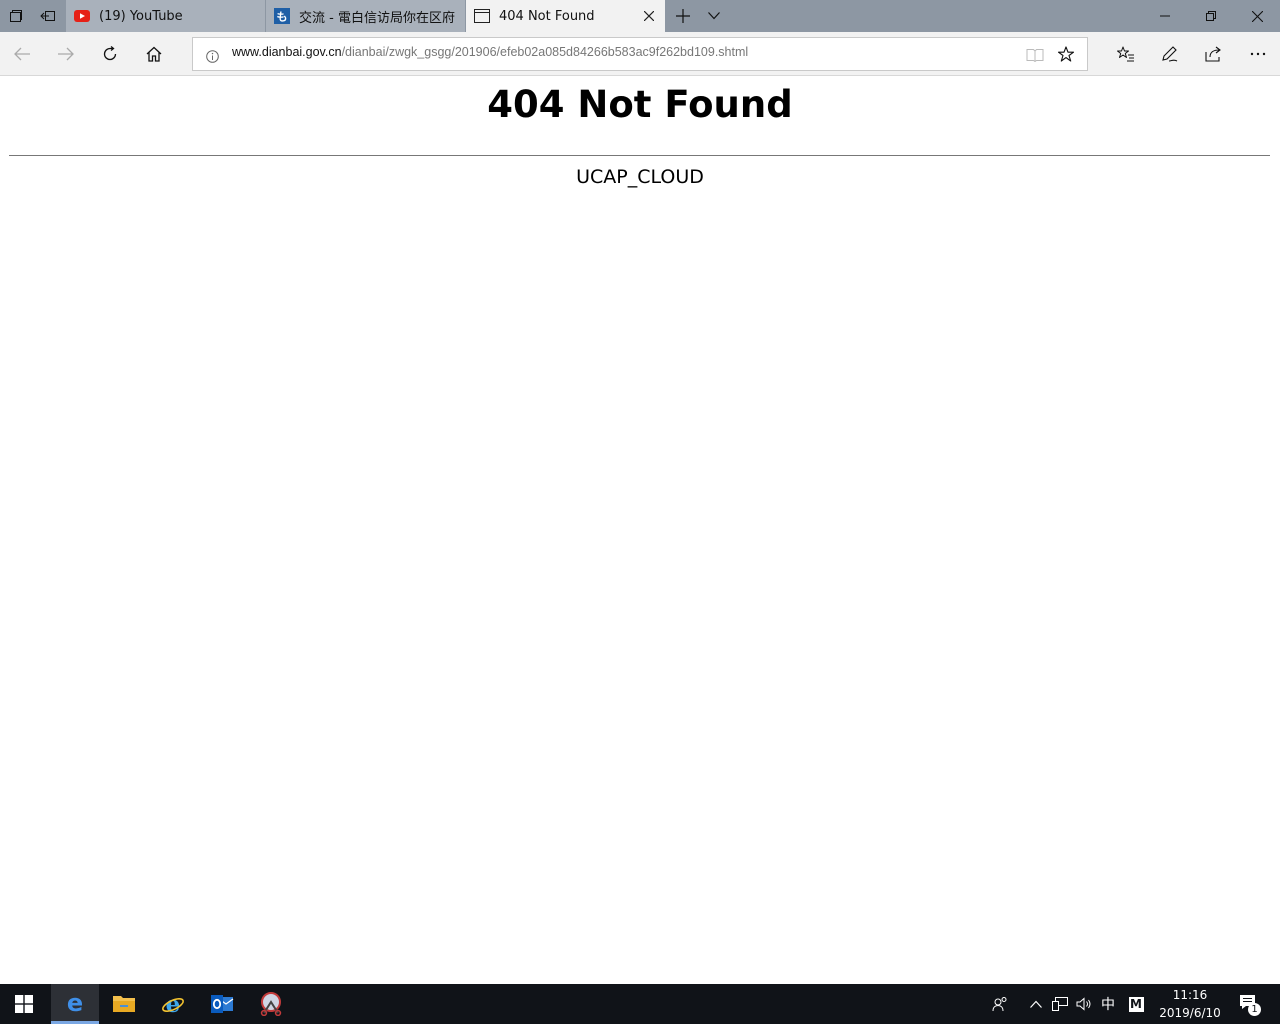 The height and width of the screenshot is (1024, 1280). I want to click on taskbar-file-explorer, so click(124, 1004).